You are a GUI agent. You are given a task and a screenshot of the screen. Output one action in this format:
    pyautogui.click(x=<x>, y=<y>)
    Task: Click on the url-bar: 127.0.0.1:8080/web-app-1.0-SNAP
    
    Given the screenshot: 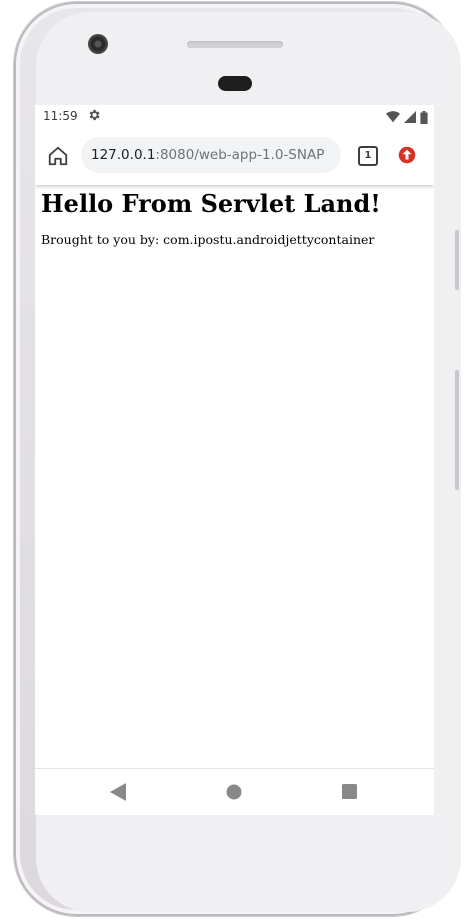 What is the action you would take?
    pyautogui.click(x=211, y=155)
    